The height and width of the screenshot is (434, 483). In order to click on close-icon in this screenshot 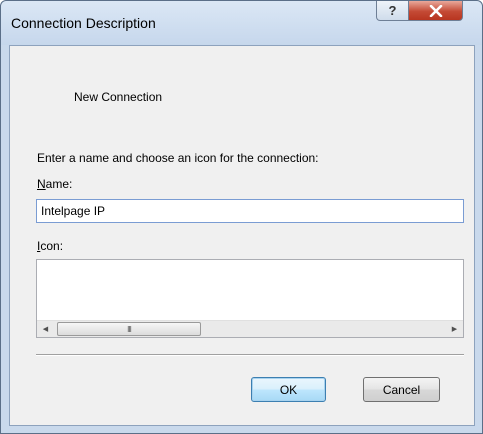, I will do `click(435, 10)`.